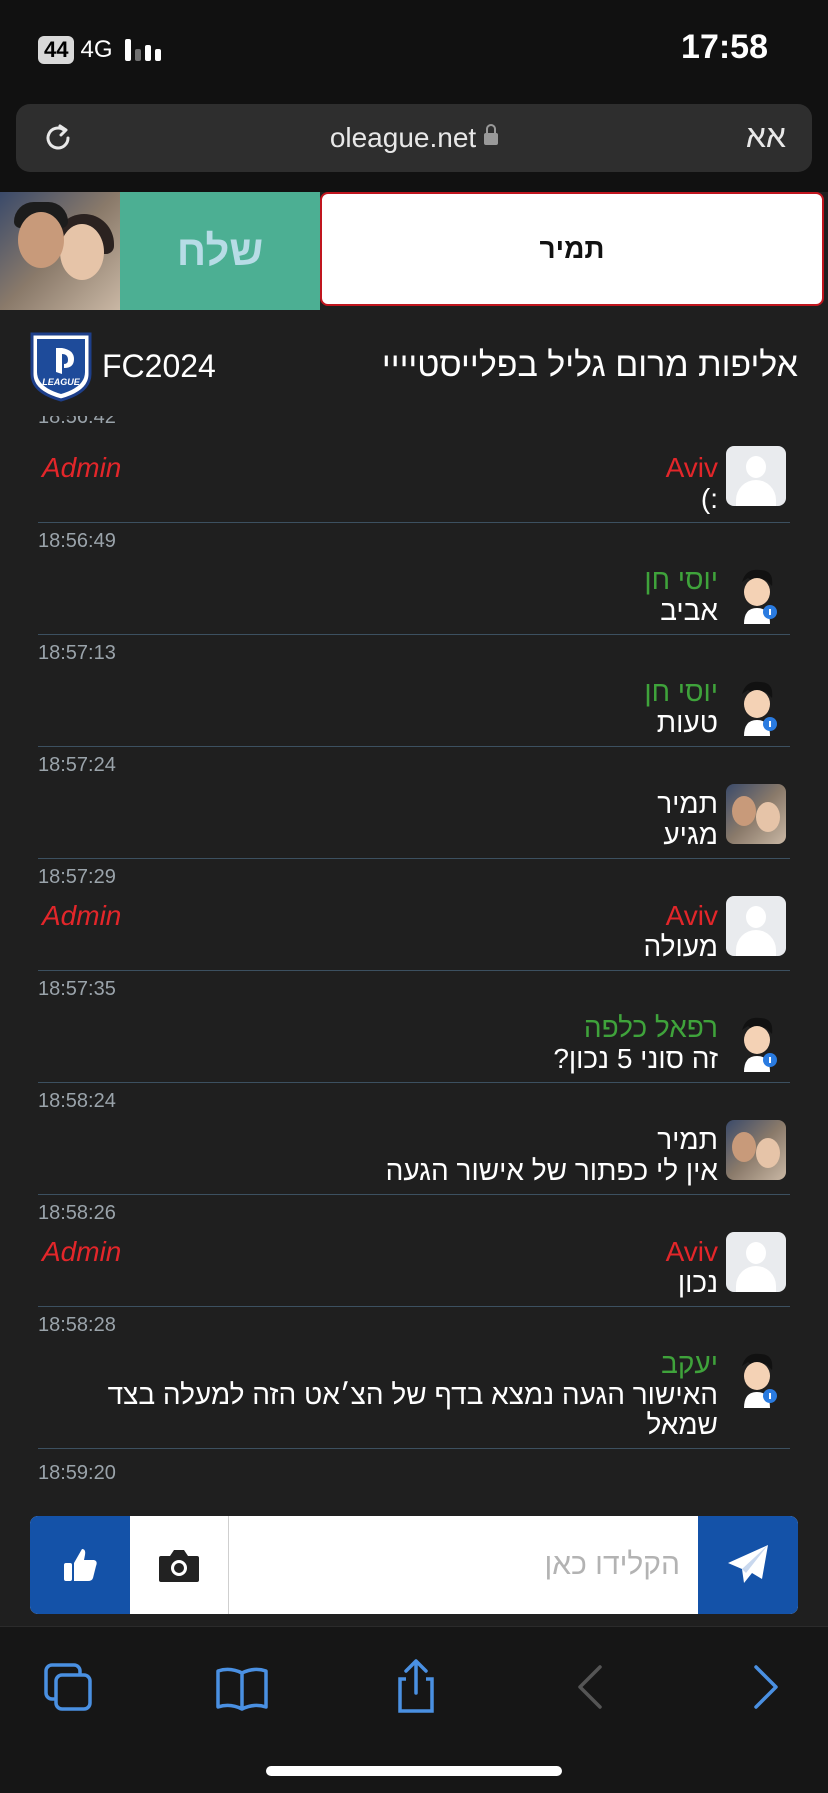 Image resolution: width=828 pixels, height=1793 pixels. I want to click on sender-name: יעקב, so click(689, 1364).